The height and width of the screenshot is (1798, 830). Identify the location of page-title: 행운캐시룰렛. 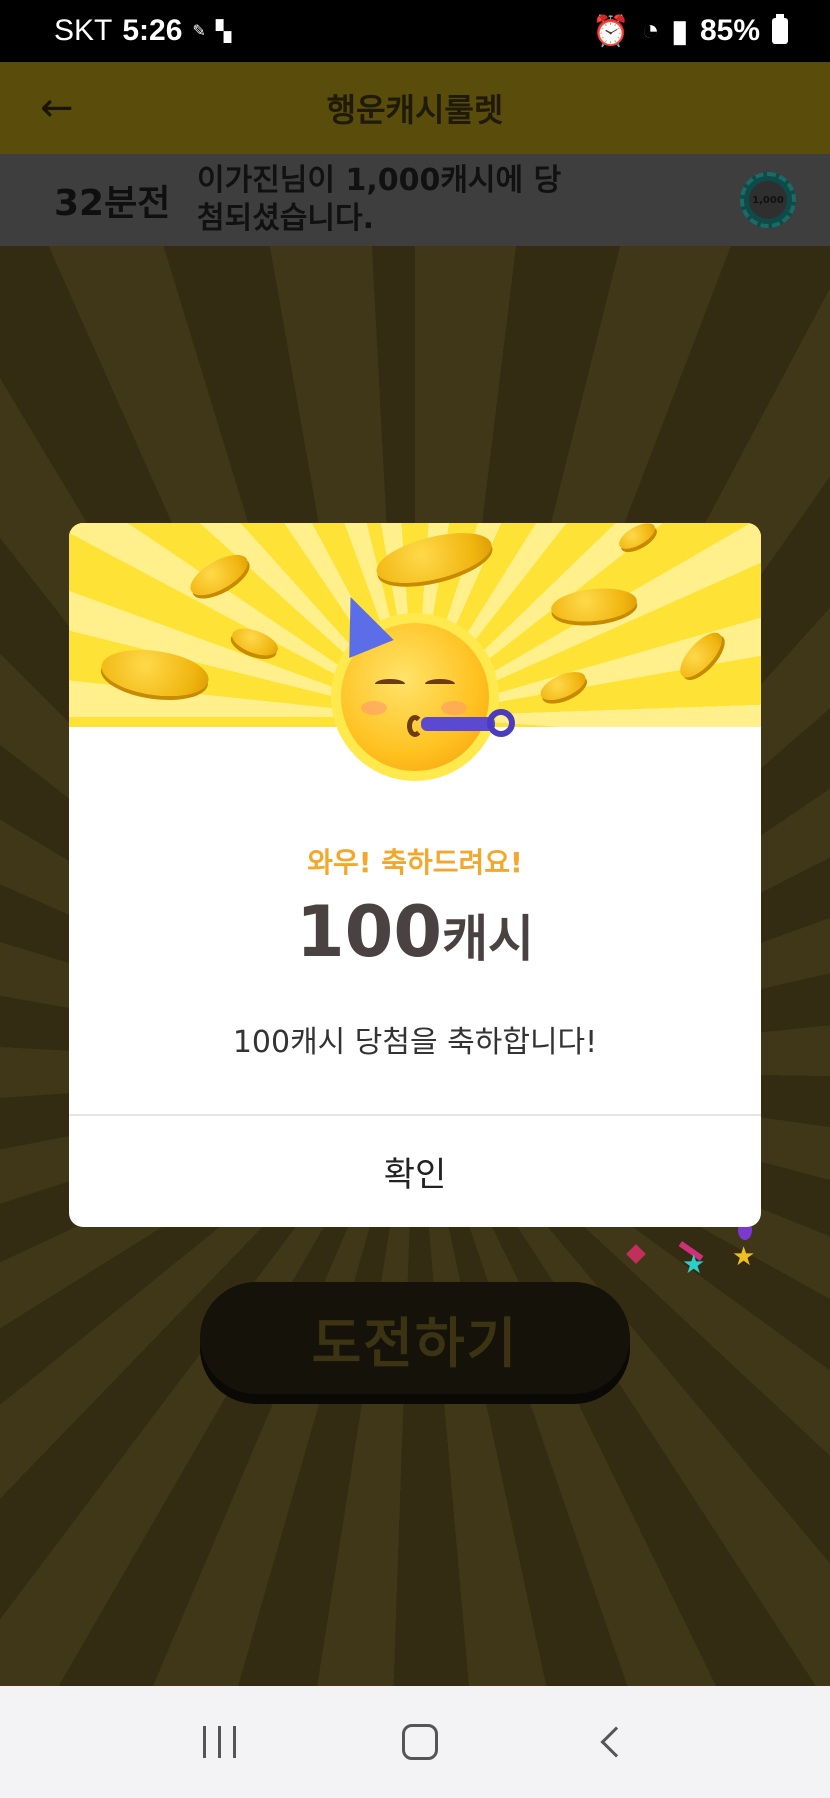
(415, 110).